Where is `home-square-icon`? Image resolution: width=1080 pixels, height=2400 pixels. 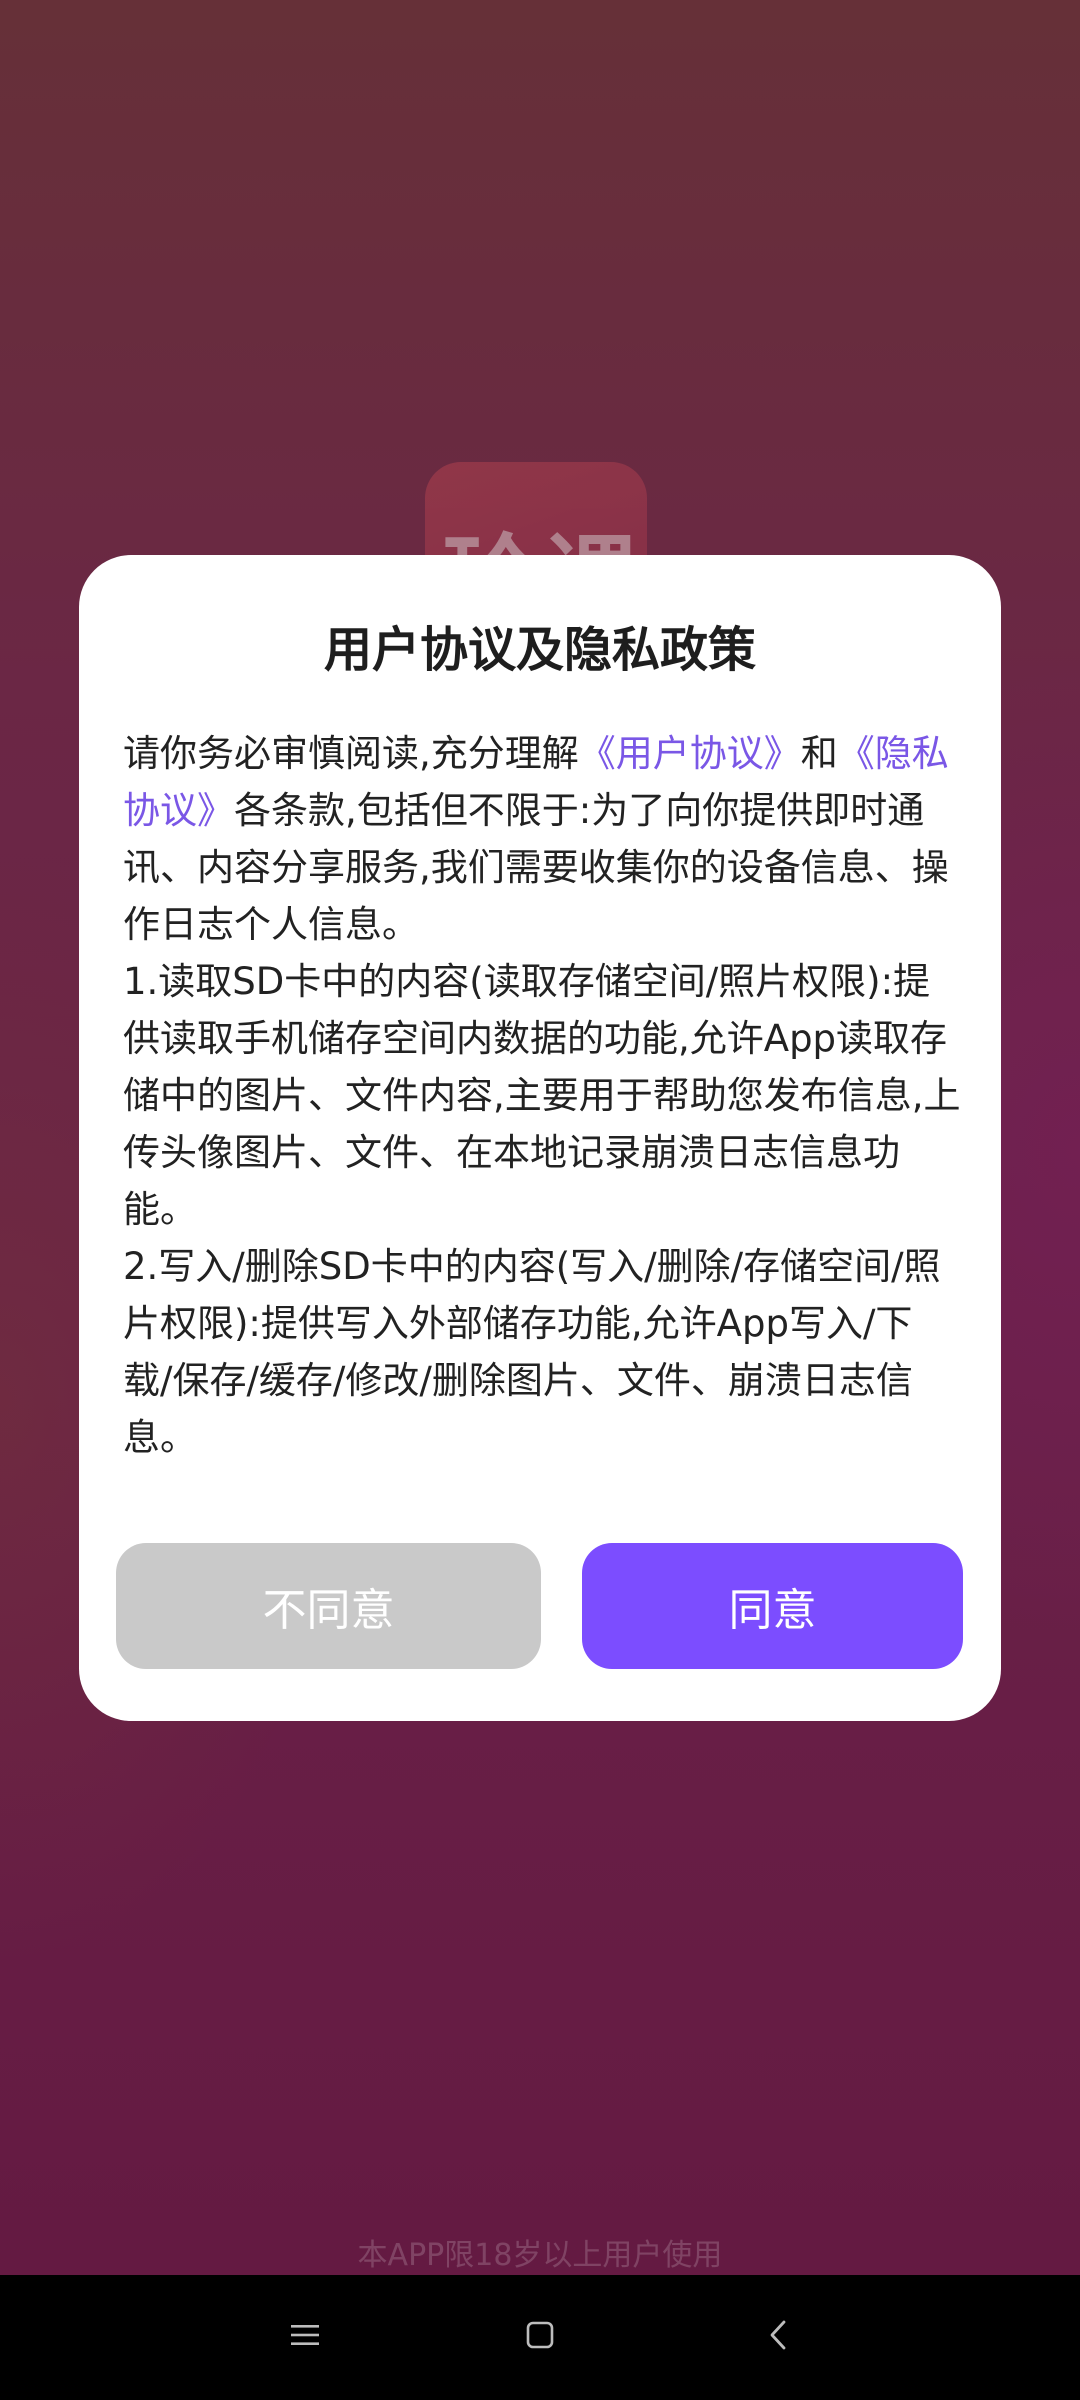
home-square-icon is located at coordinates (540, 2335).